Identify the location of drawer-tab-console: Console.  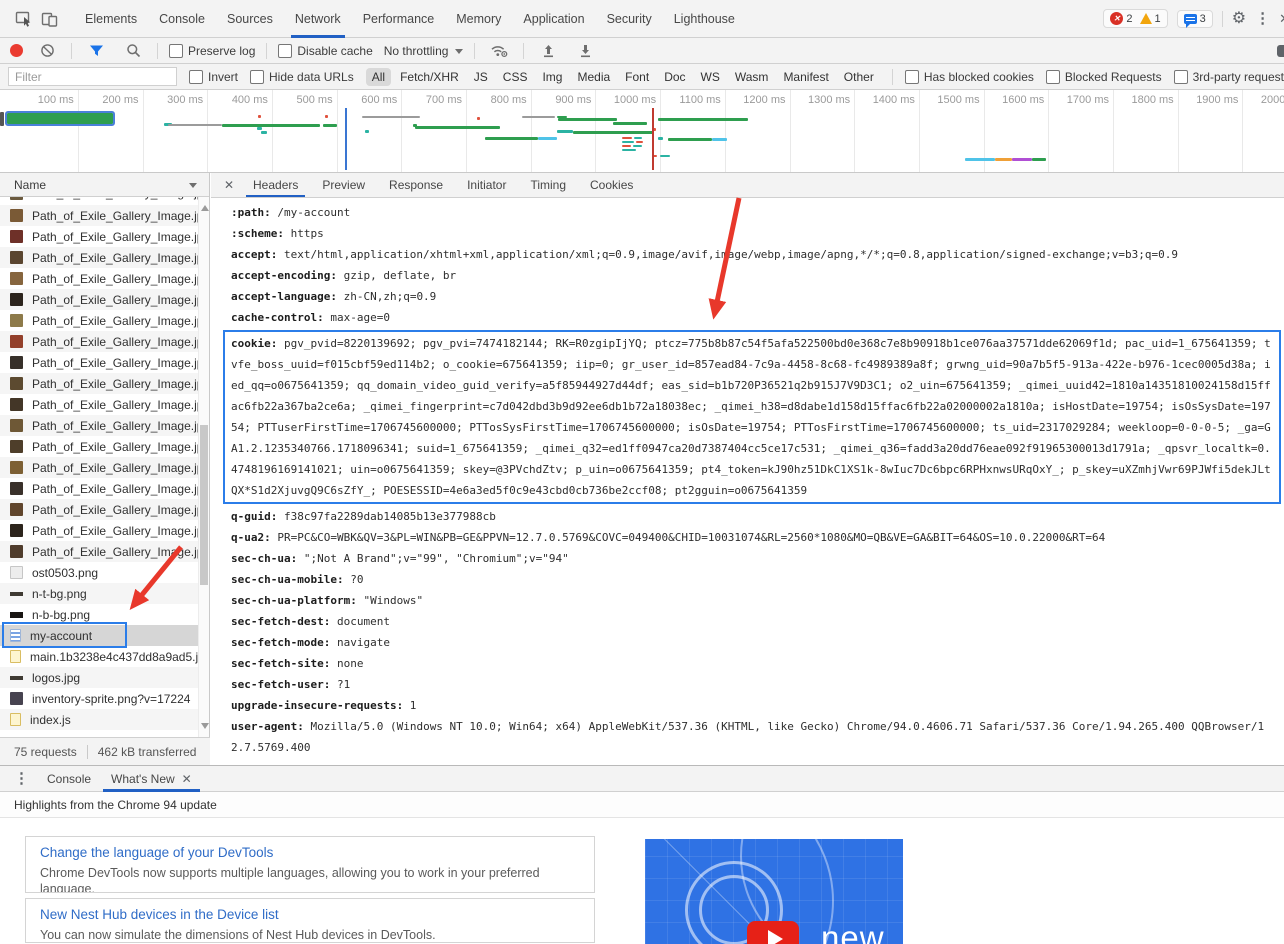
(69, 779).